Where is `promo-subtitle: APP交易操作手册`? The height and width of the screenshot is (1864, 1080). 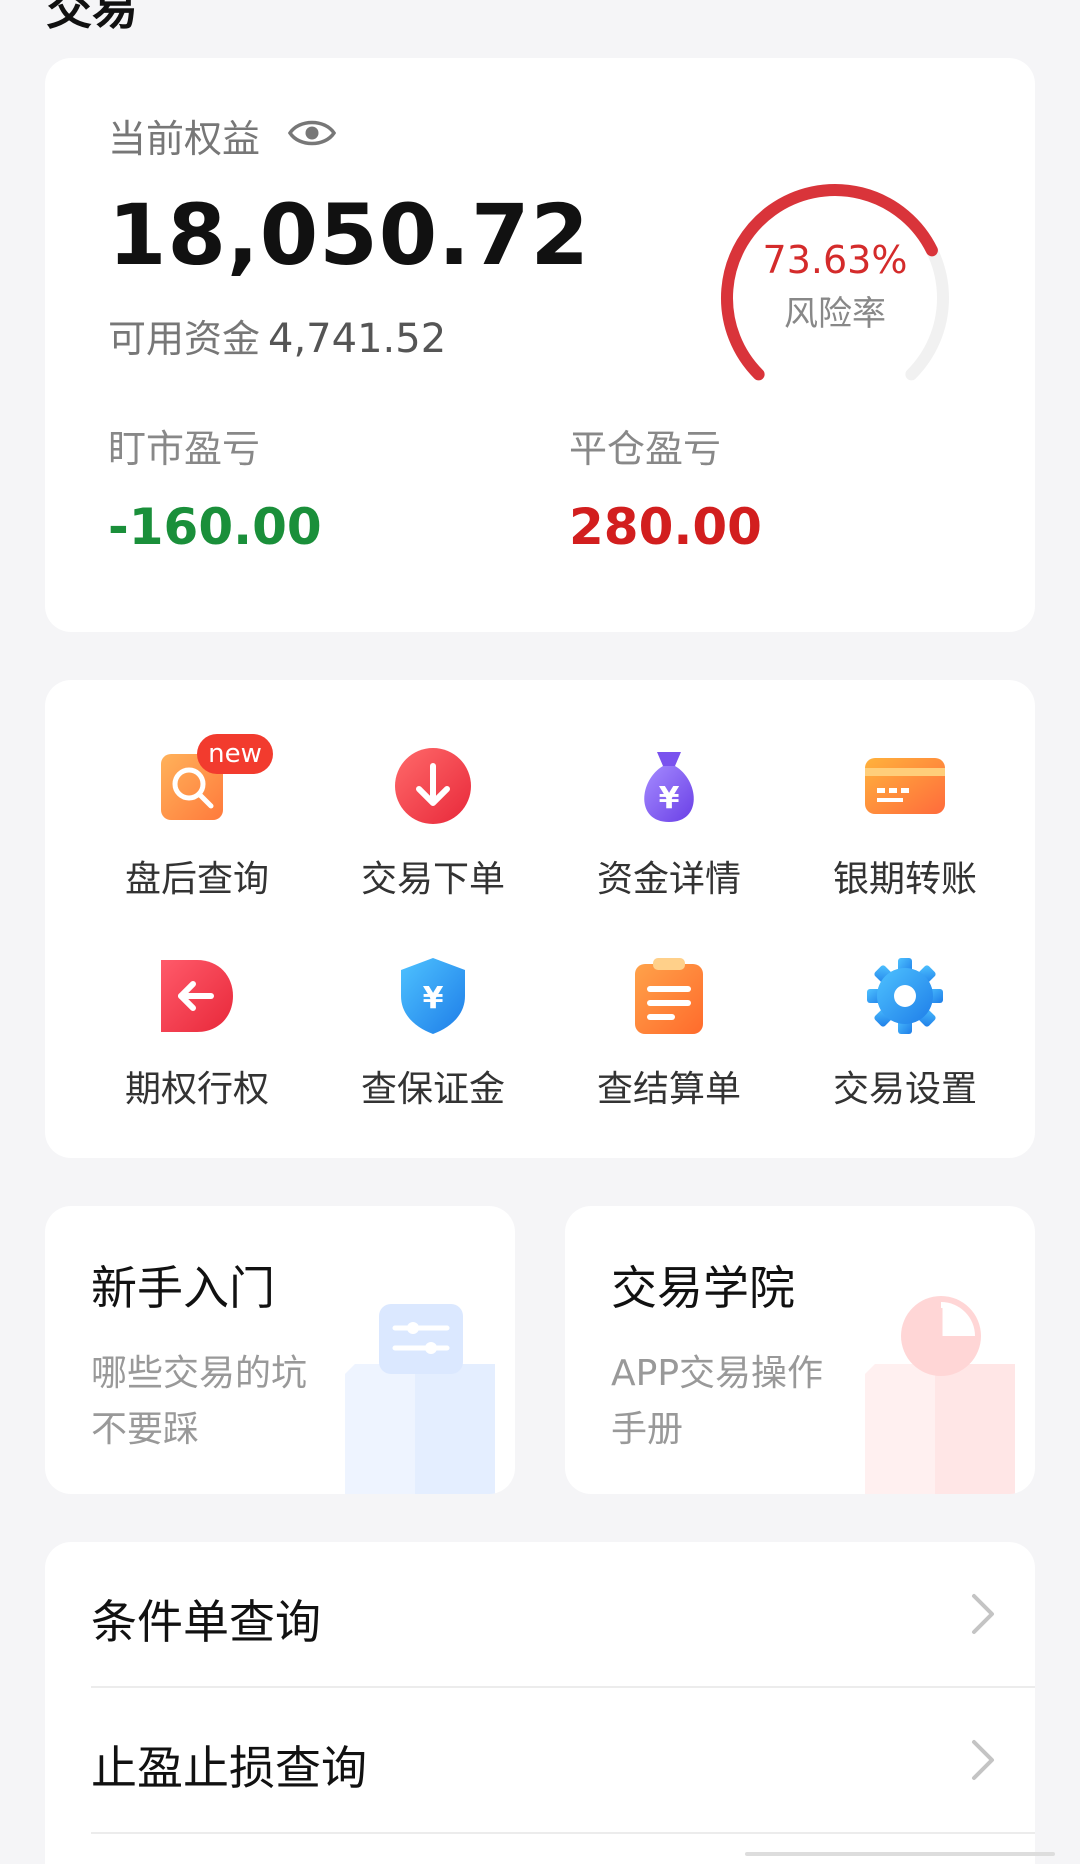 promo-subtitle: APP交易操作手册 is located at coordinates (717, 1401).